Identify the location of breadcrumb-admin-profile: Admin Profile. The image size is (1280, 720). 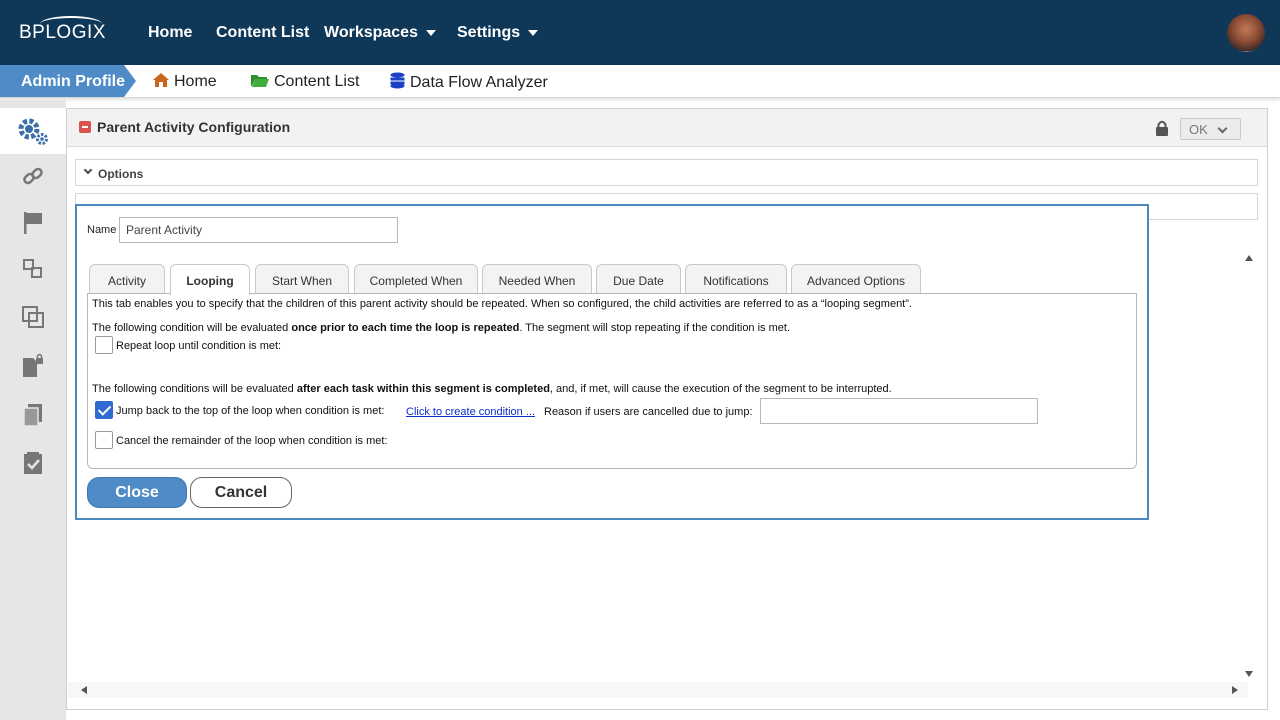
(68, 81).